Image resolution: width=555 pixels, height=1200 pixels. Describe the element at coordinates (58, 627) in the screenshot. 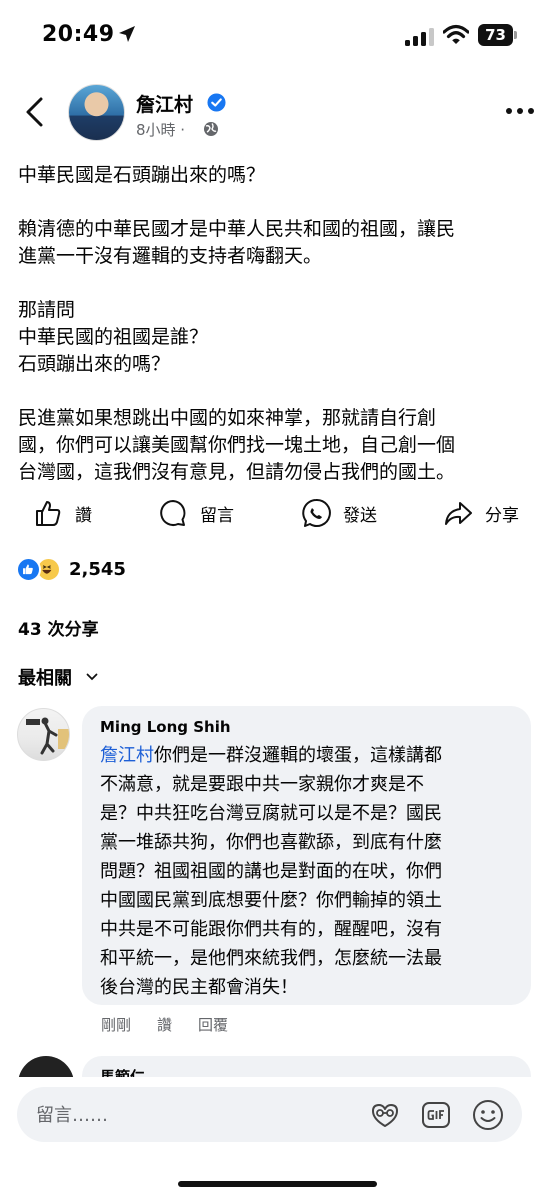

I see `share-count: 43 次分享` at that location.